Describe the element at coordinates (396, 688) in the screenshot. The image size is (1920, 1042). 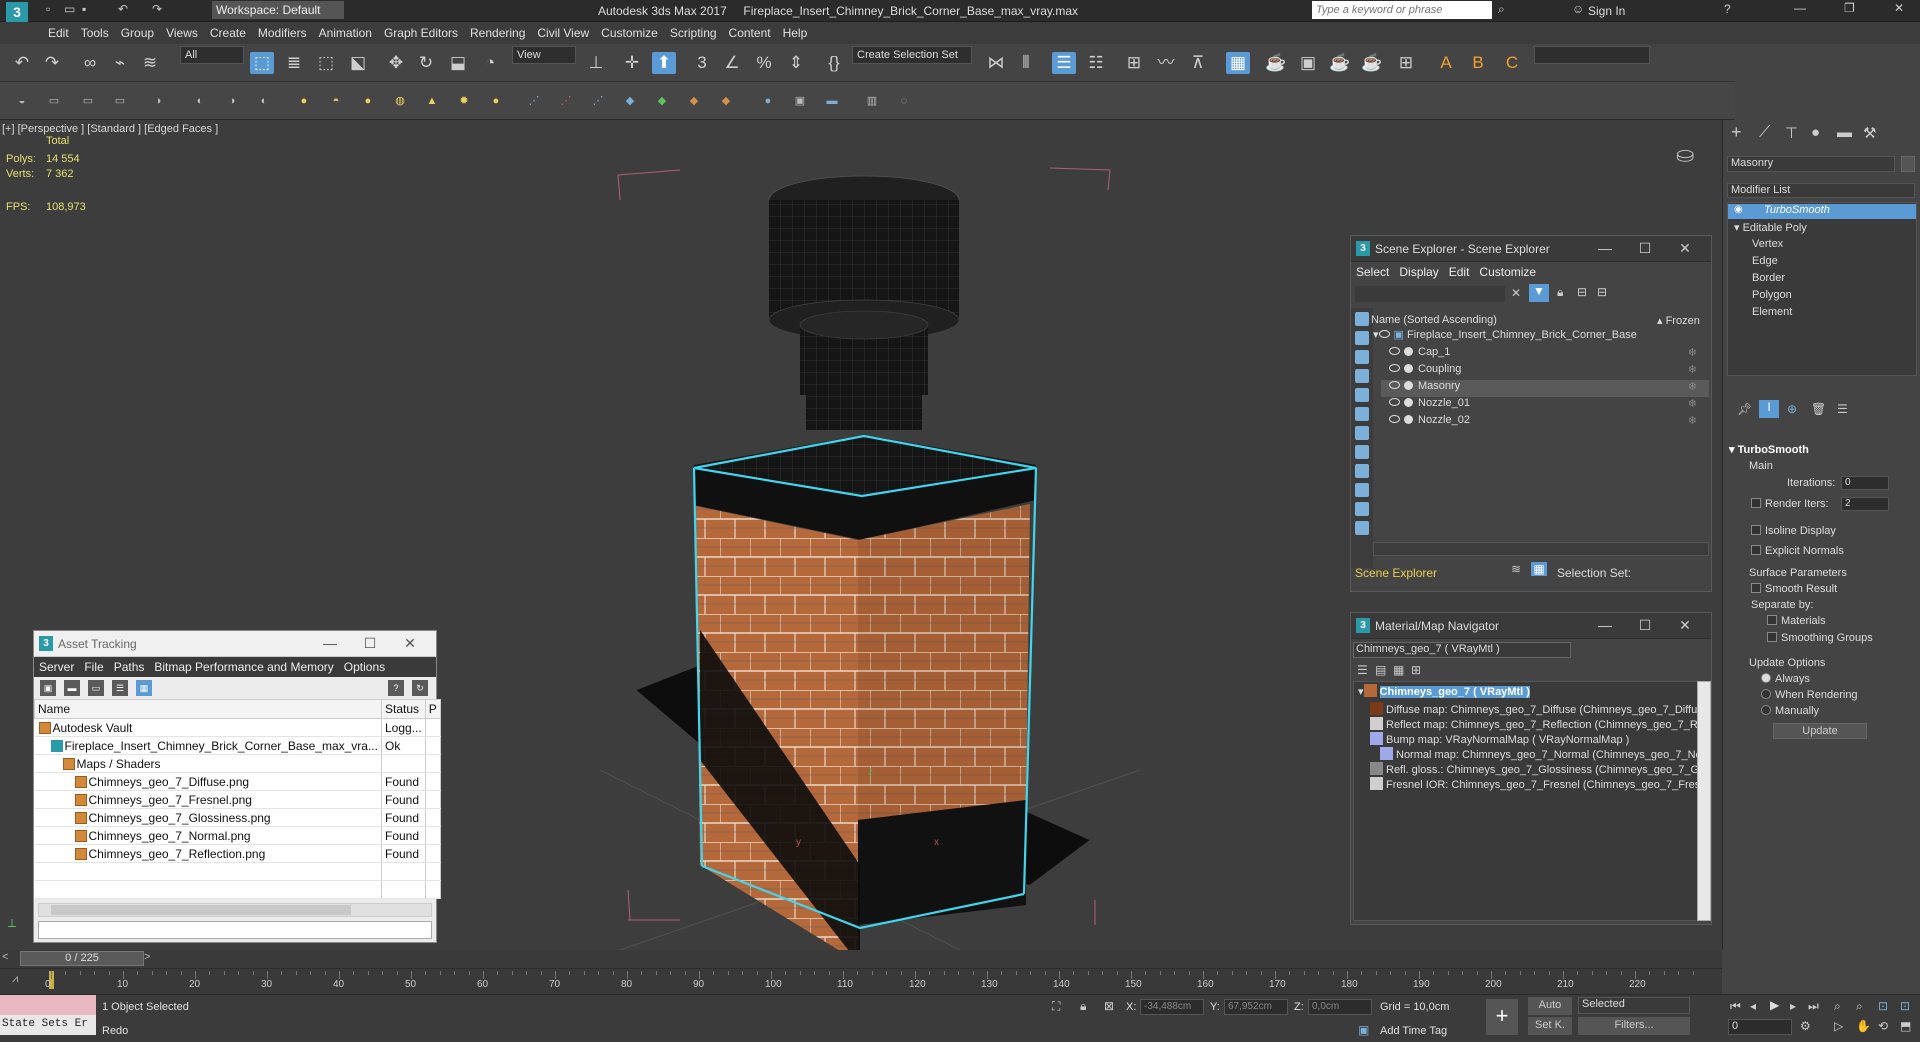
I see `help-icon: ?` at that location.